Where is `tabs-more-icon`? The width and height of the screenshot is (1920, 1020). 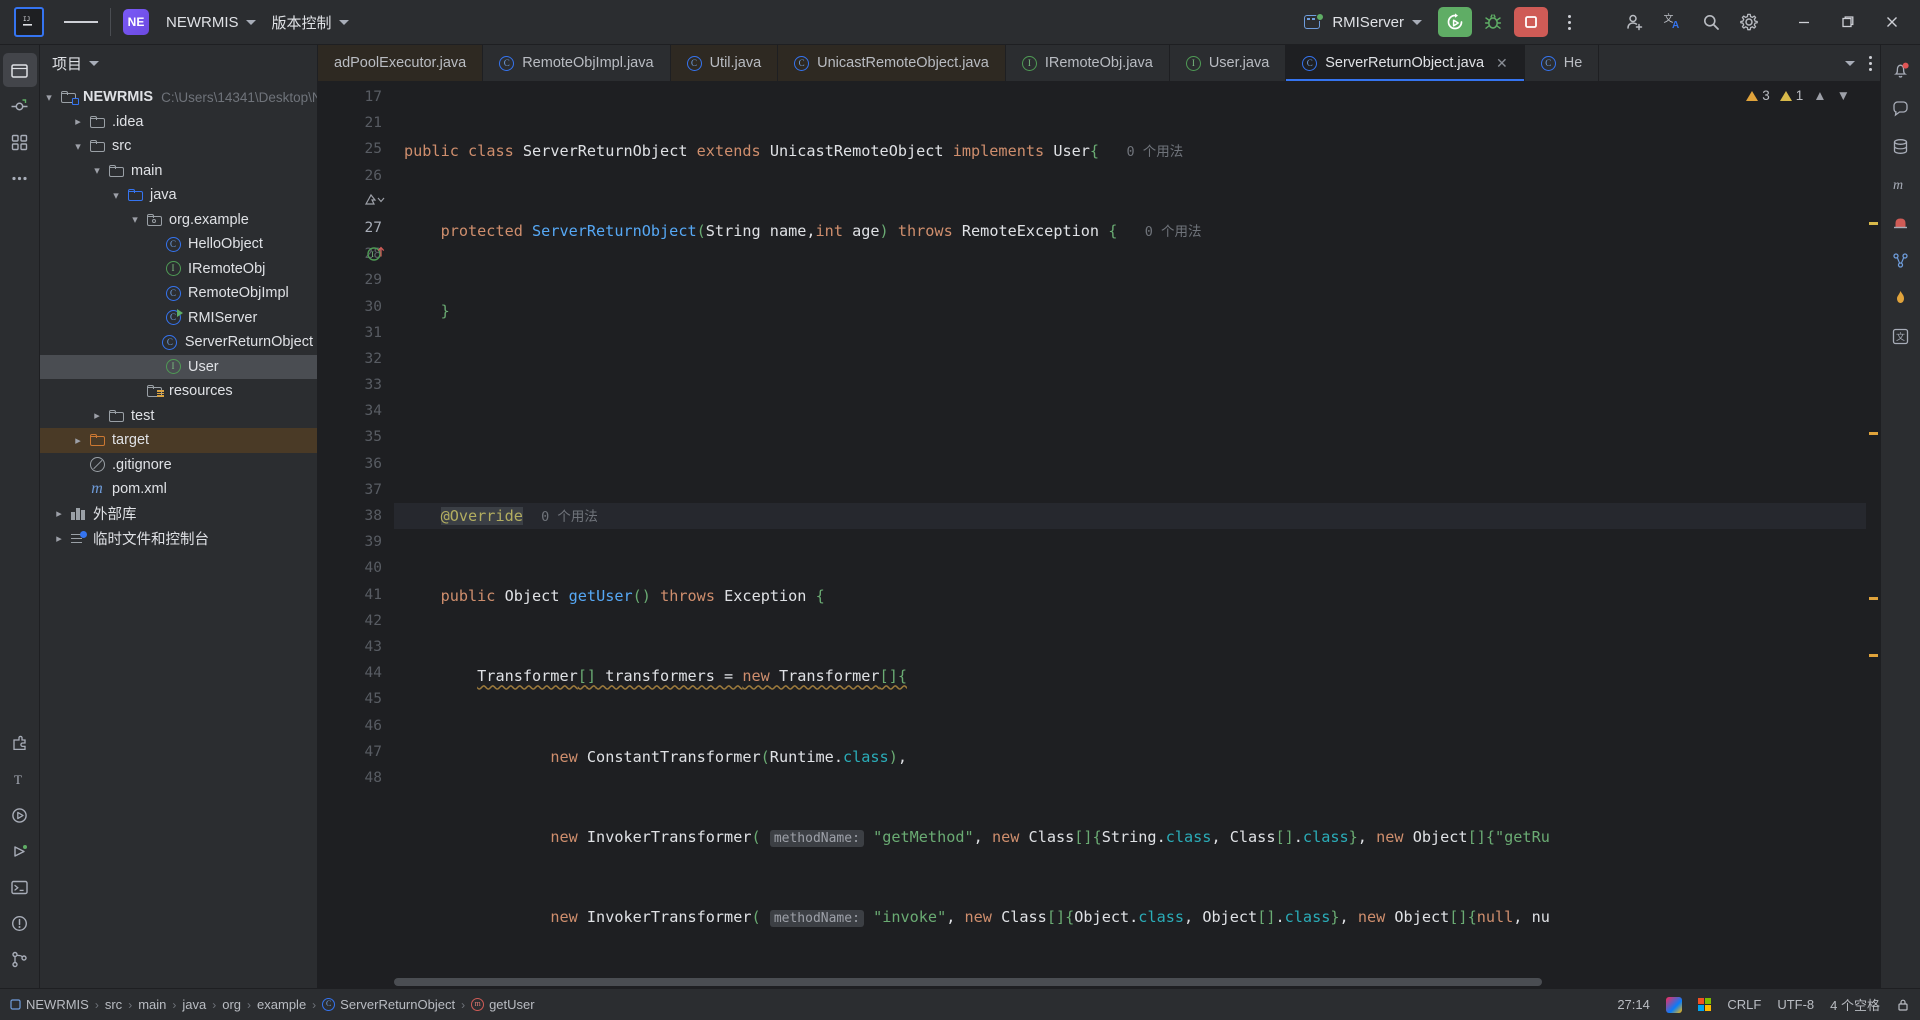 tabs-more-icon is located at coordinates (1870, 63).